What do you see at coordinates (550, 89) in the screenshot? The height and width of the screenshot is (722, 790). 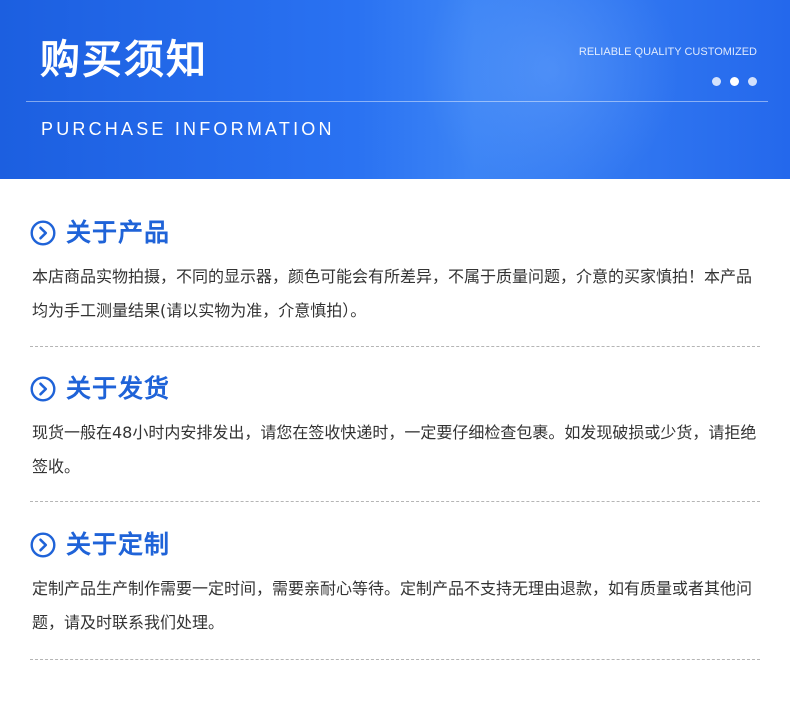 I see `banner-glow` at bounding box center [550, 89].